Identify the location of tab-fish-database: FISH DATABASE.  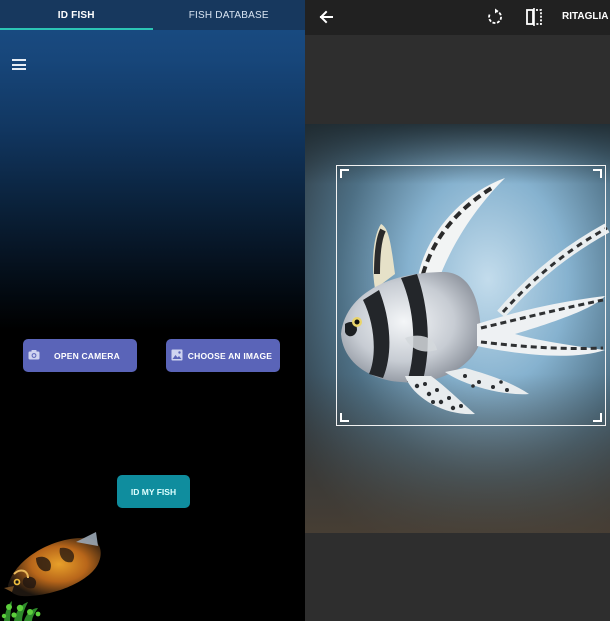
(229, 15).